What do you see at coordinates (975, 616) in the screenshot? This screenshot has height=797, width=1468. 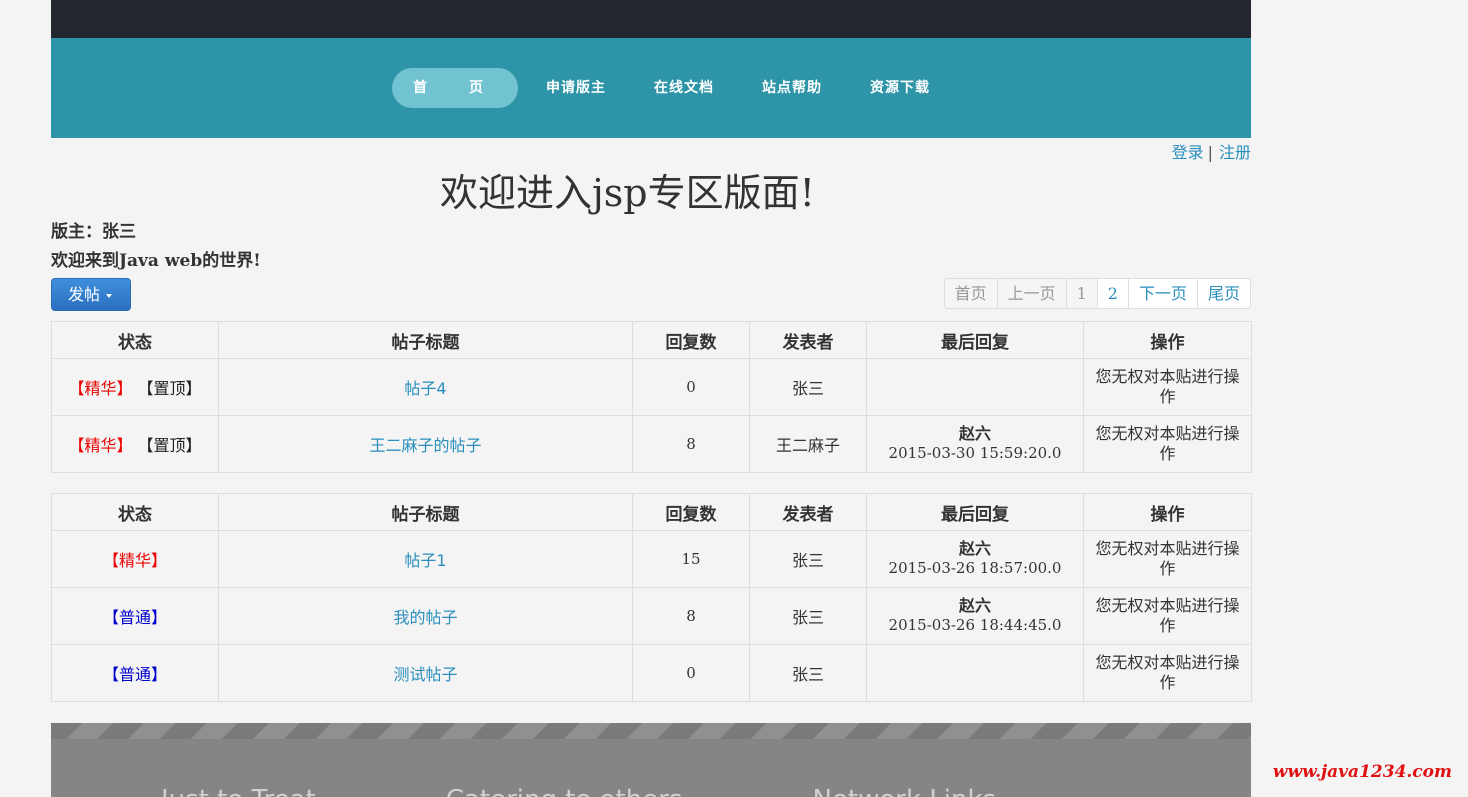 I see `last-reply-cell: 赵六 2015-03-26 18:44:45.0` at bounding box center [975, 616].